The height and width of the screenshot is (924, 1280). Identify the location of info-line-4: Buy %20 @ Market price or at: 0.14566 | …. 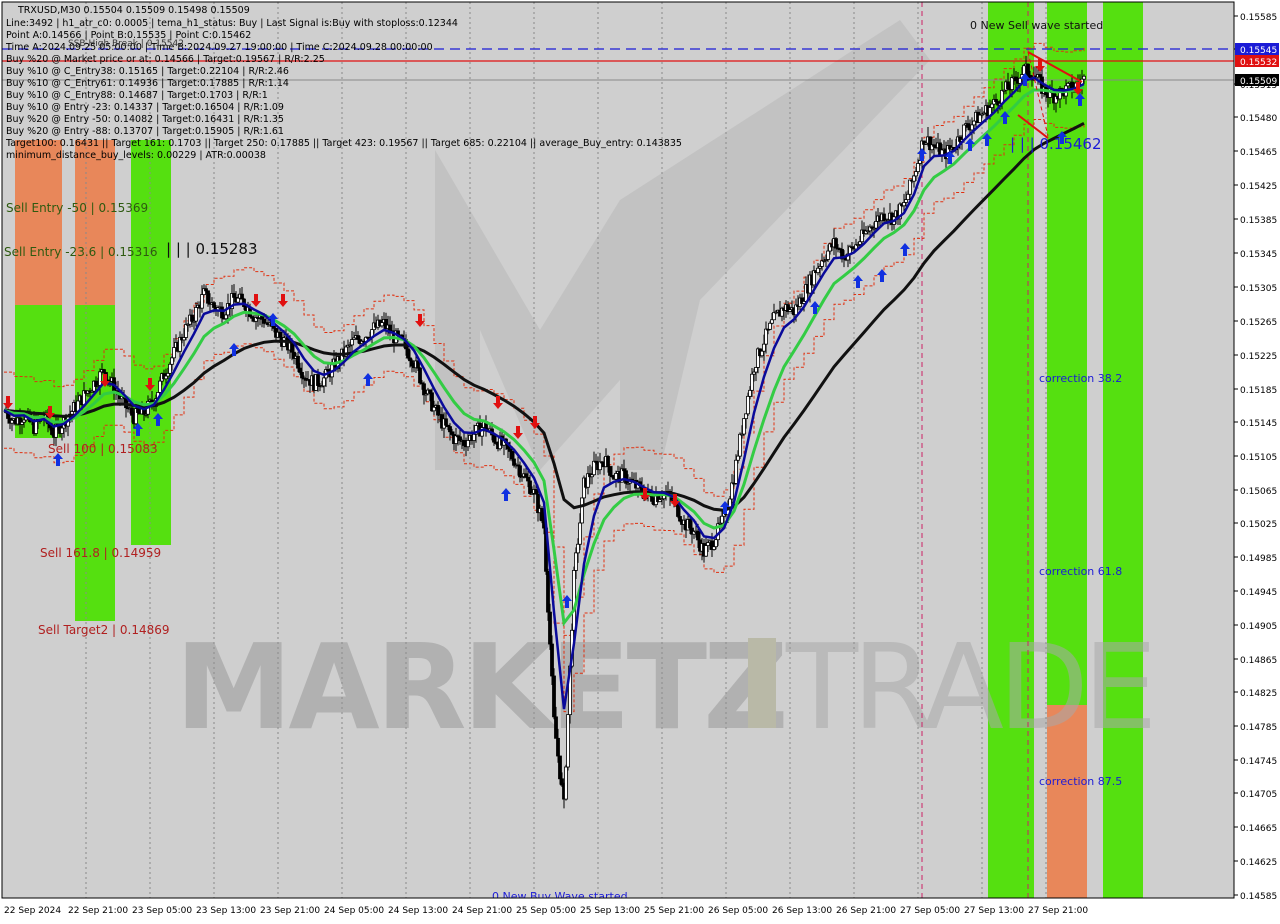
(165, 59).